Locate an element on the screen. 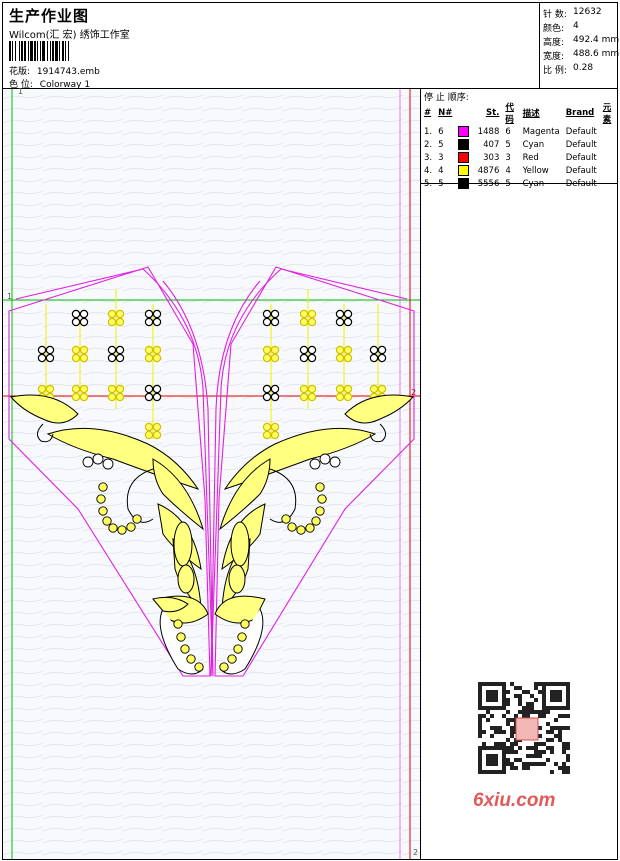  table-divider is located at coordinates (519, 183).